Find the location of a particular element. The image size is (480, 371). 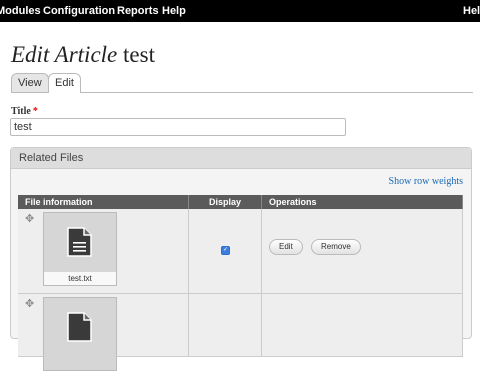

page-title-prefix: Edit Article is located at coordinates (64, 54).